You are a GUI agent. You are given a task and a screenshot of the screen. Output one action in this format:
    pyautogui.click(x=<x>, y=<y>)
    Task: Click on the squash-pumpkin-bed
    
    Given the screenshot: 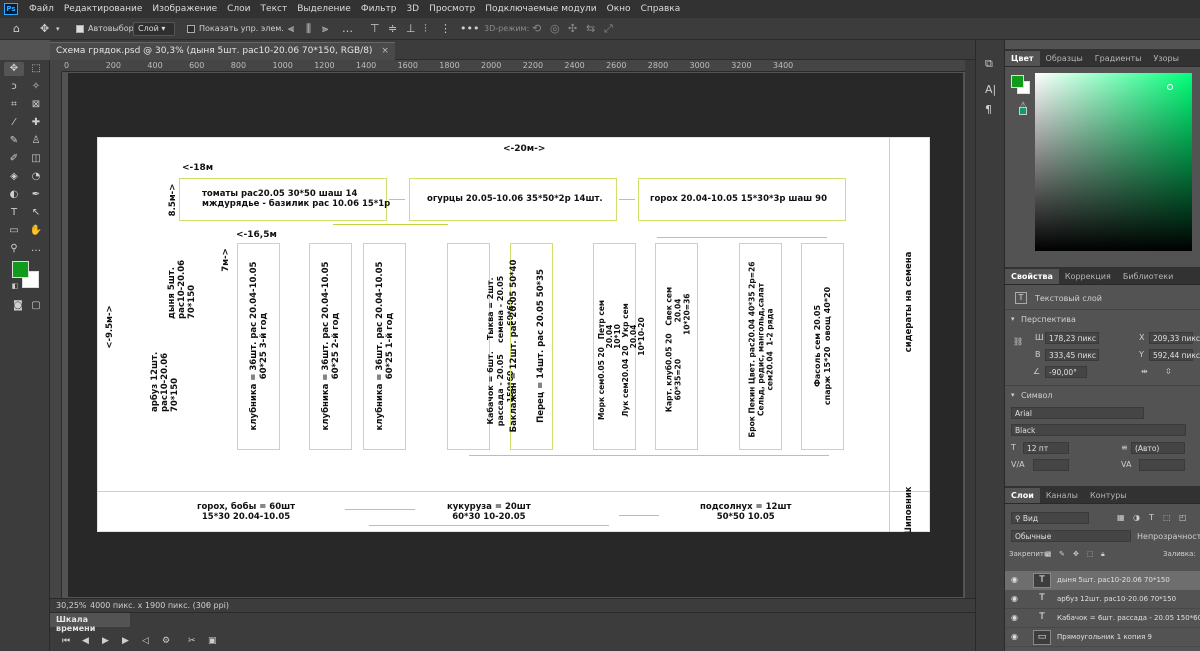 What is the action you would take?
    pyautogui.click(x=468, y=346)
    